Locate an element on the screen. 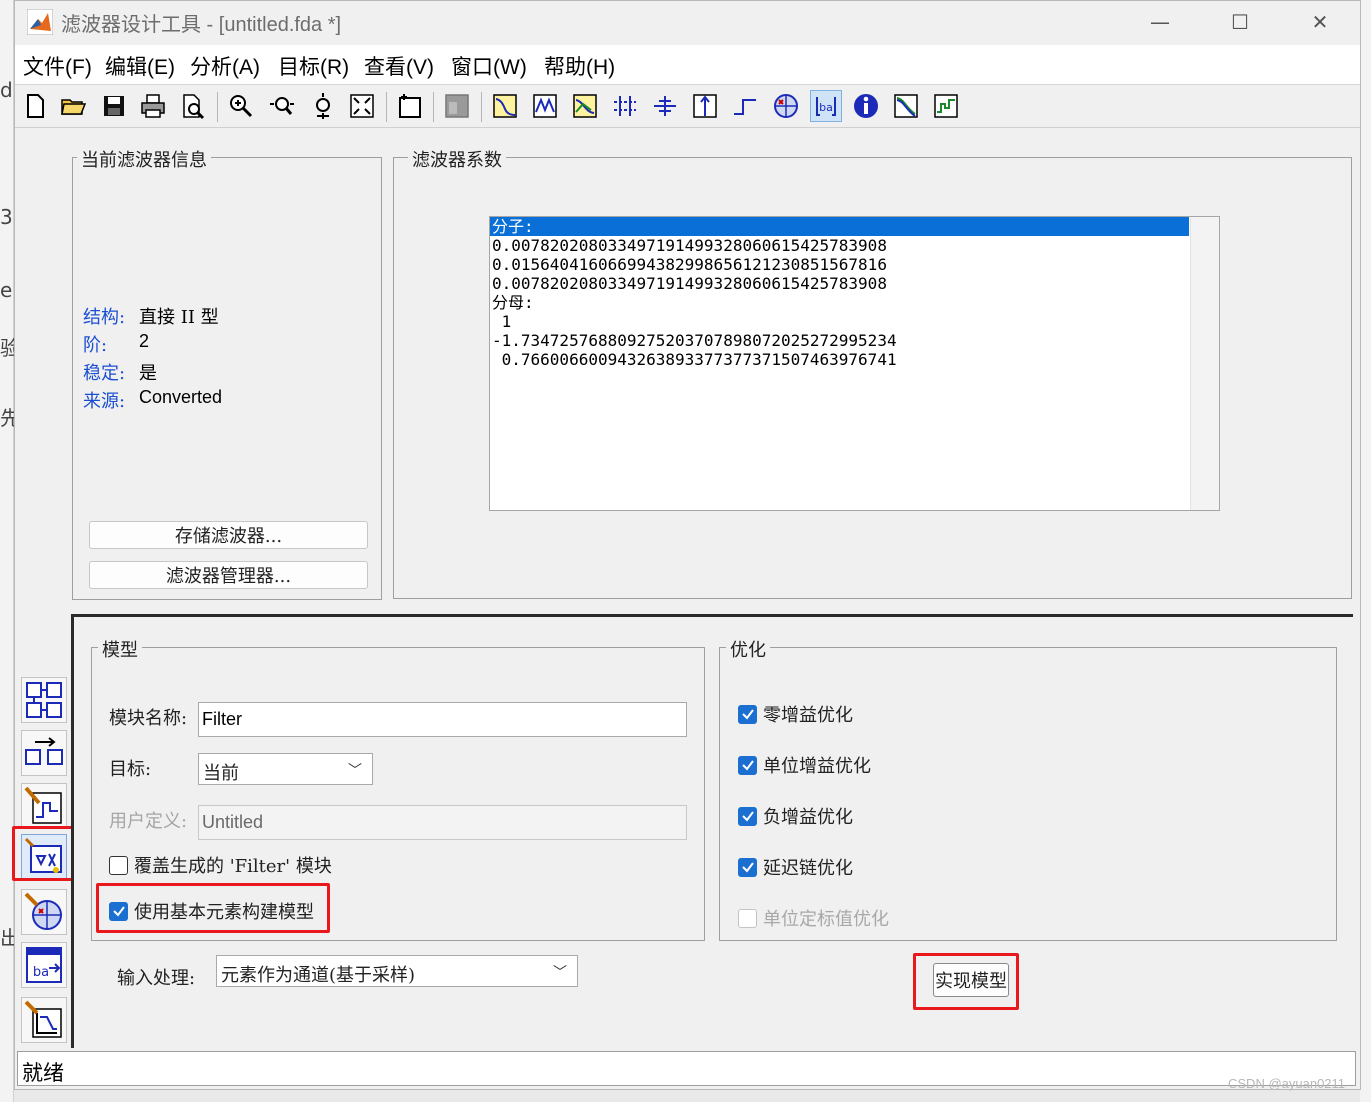 The height and width of the screenshot is (1102, 1371). source-label: 来源: is located at coordinates (104, 401).